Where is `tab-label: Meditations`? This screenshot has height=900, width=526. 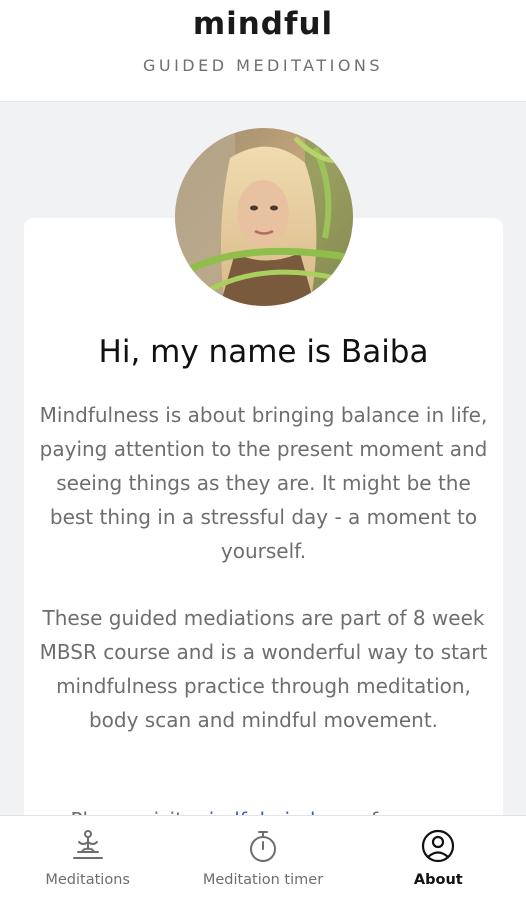
tab-label: Meditations is located at coordinates (87, 880).